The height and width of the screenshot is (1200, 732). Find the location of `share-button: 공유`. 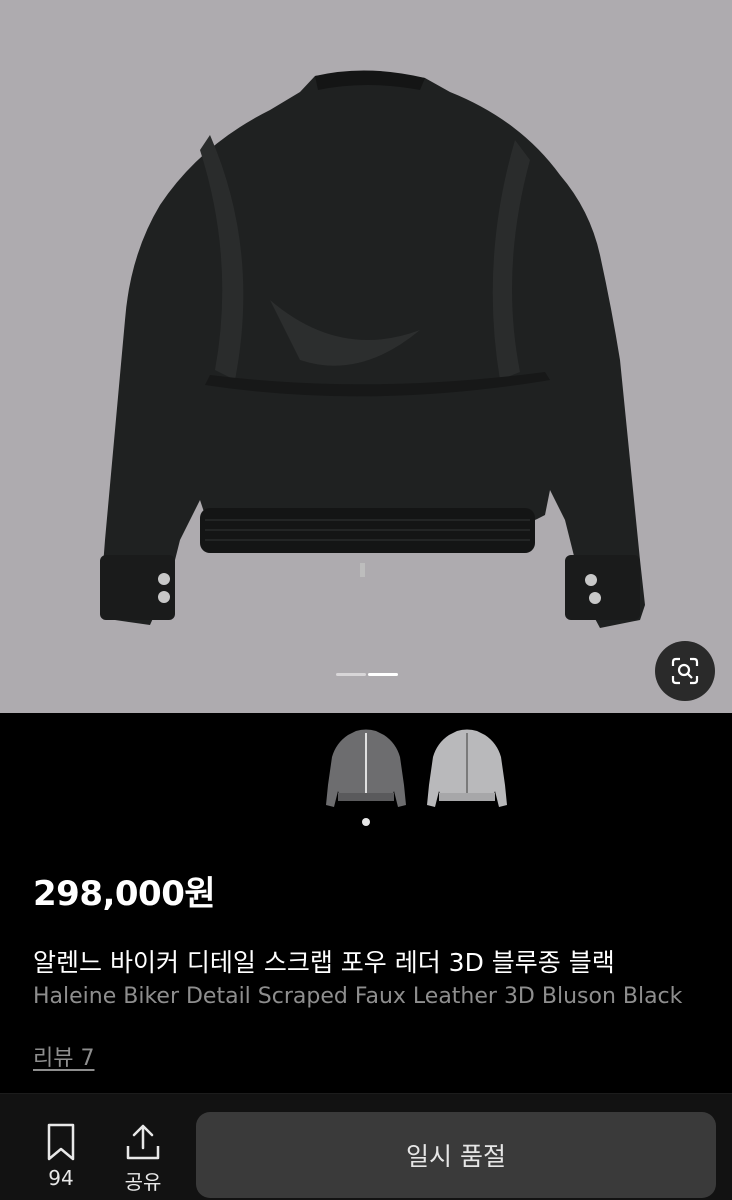

share-button: 공유 is located at coordinates (143, 1158).